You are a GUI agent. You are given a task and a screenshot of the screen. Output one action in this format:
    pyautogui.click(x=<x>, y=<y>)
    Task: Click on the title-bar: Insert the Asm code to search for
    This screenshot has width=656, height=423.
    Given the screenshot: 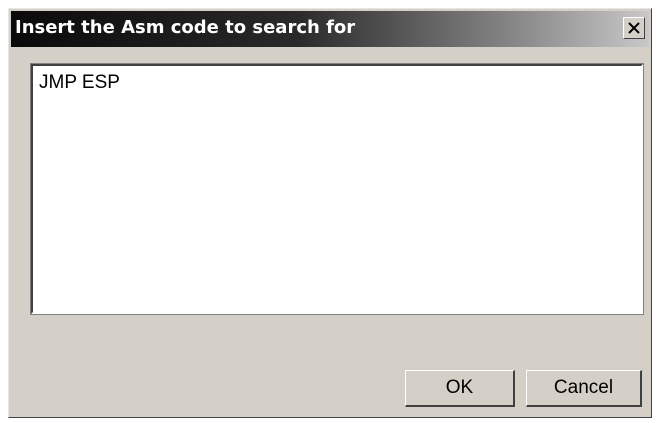 What is the action you would take?
    pyautogui.click(x=330, y=29)
    